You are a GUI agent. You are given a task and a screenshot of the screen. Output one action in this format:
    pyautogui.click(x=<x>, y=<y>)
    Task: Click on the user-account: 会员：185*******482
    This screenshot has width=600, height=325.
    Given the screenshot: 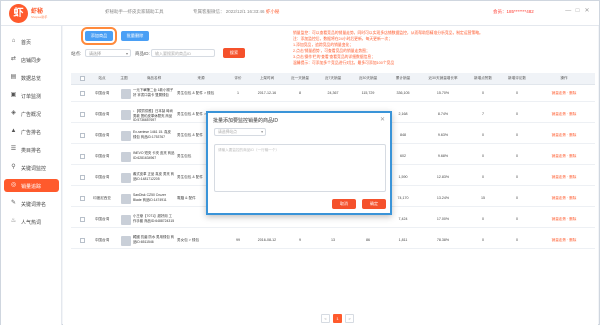 What is the action you would take?
    pyautogui.click(x=513, y=12)
    